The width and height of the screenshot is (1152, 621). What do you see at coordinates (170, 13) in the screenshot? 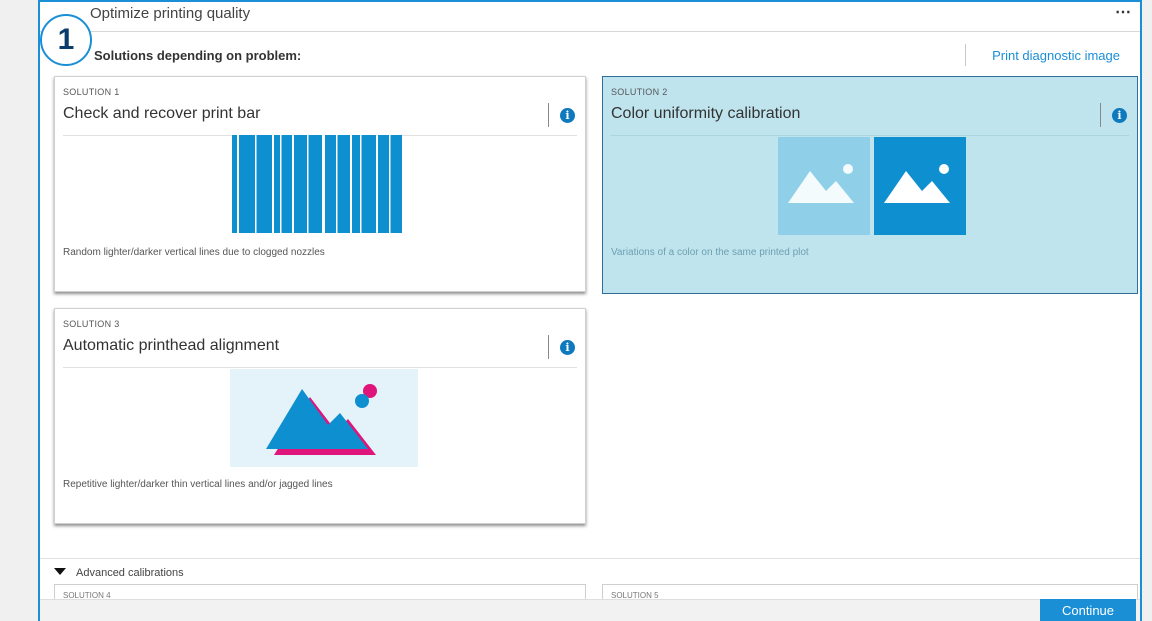
I see `page-title: Optimize printing quality` at bounding box center [170, 13].